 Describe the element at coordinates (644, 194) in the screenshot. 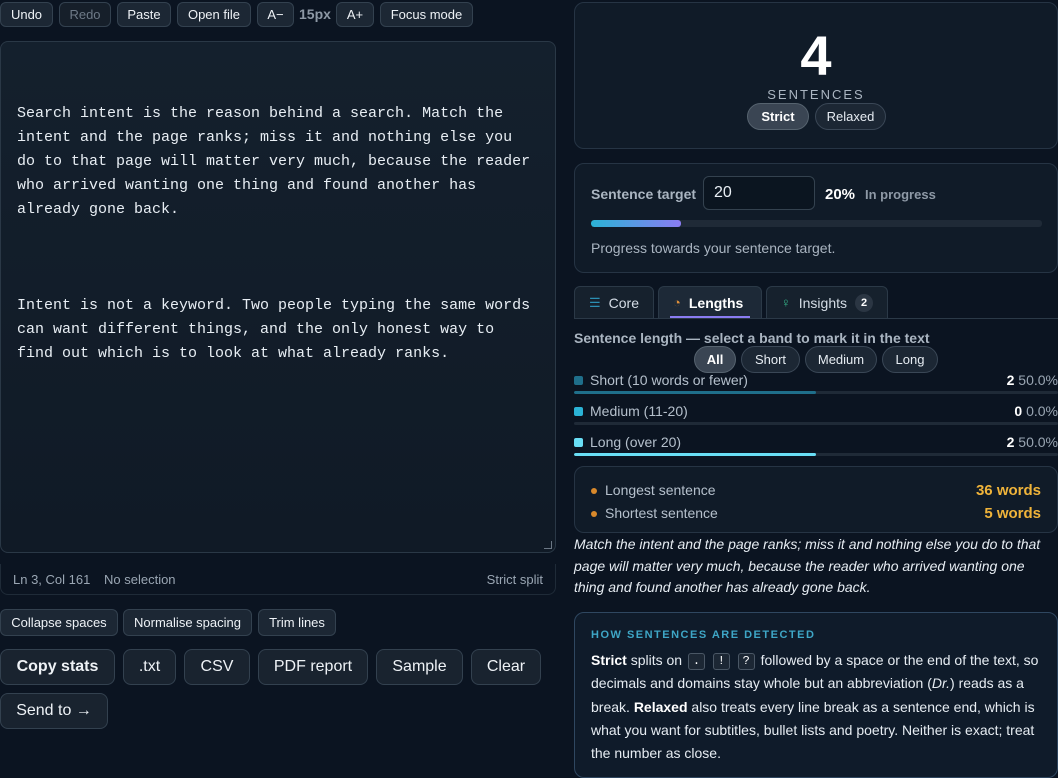

I see `target-label: Sentence target` at that location.